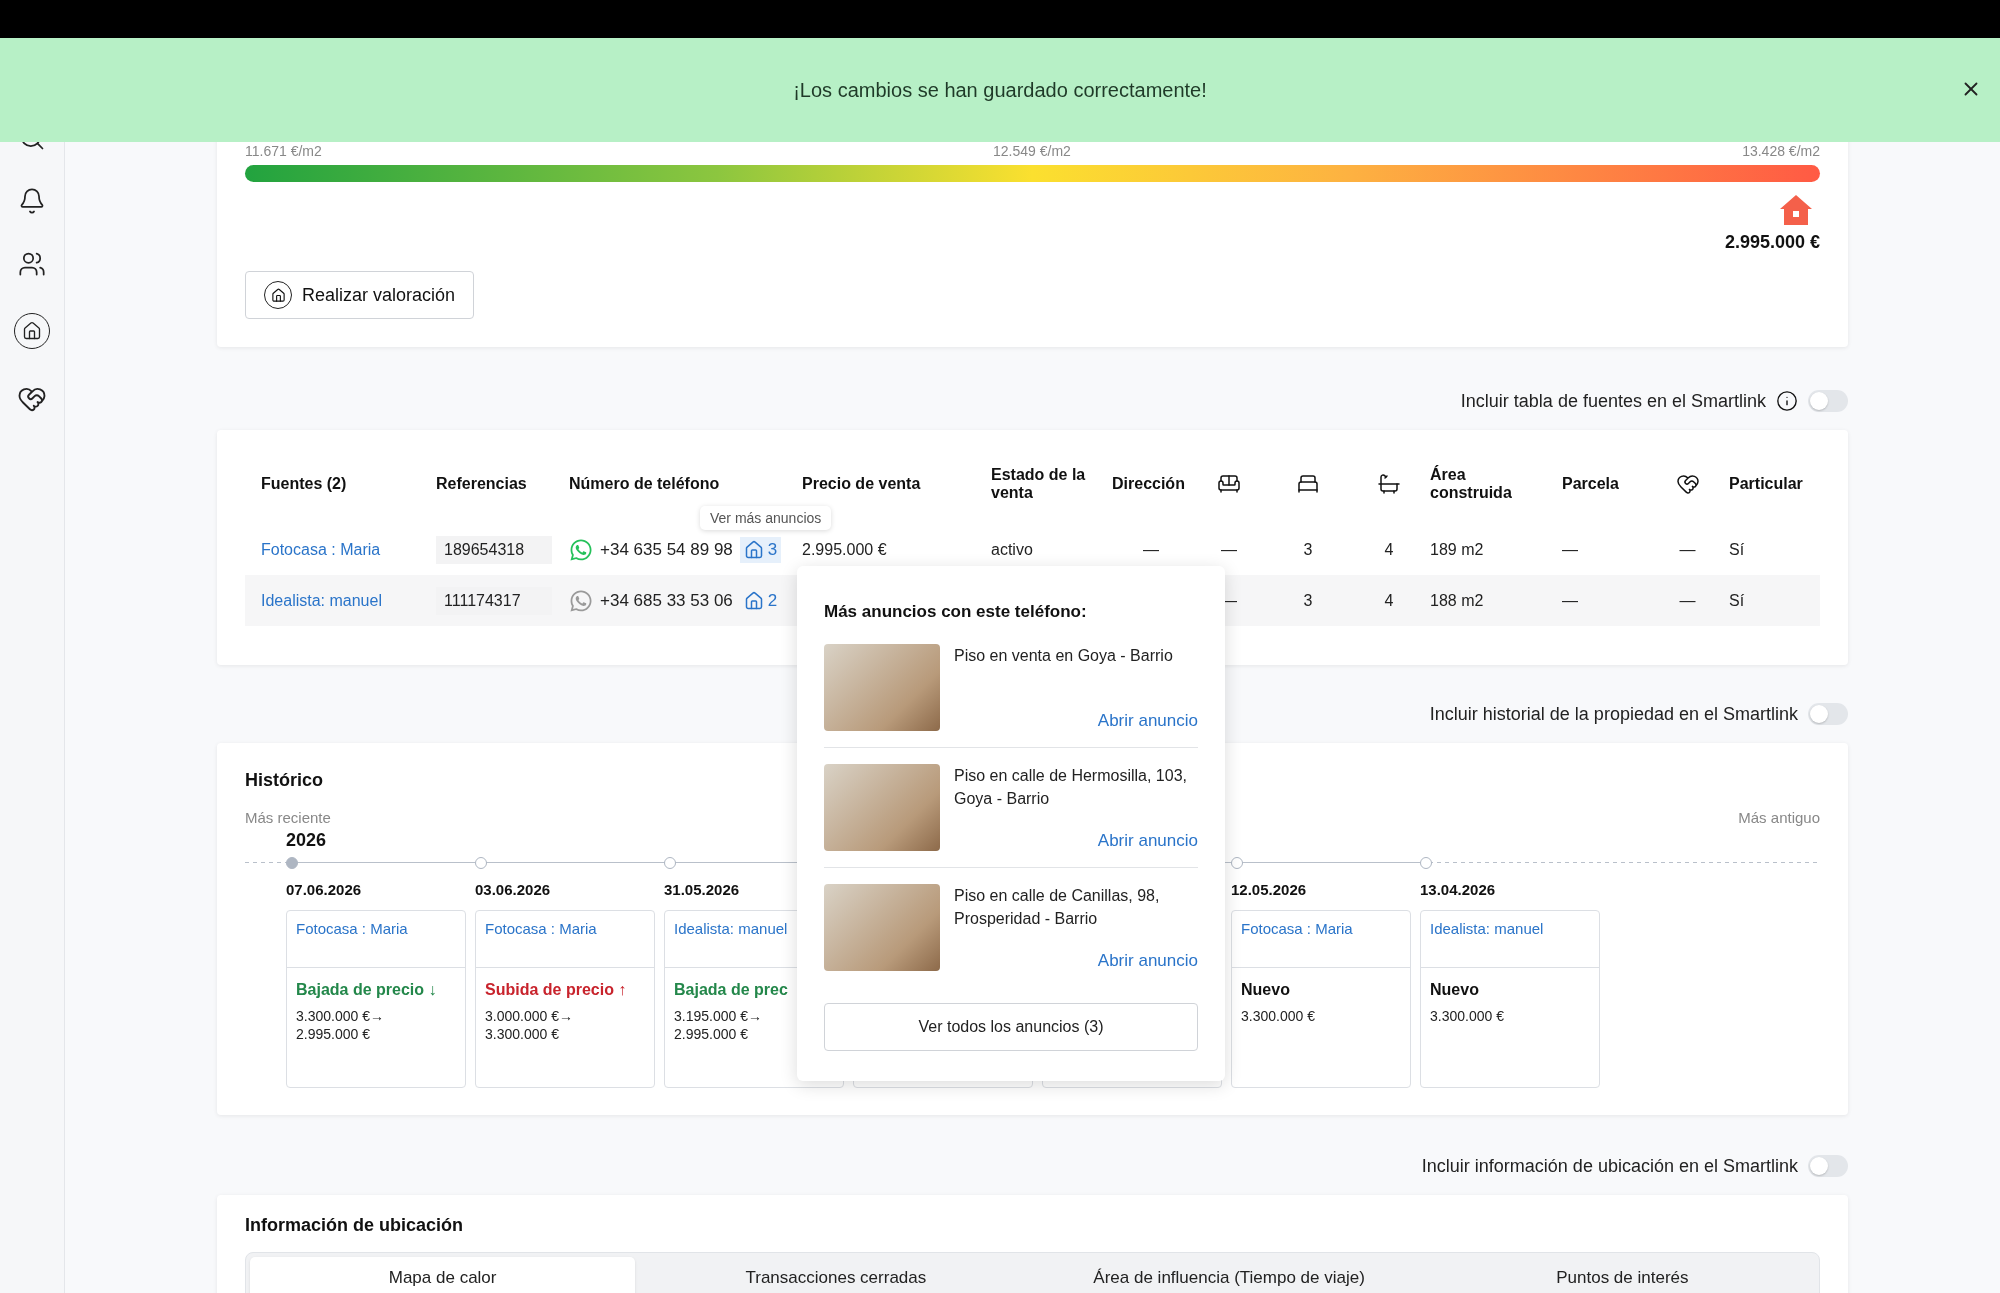 This screenshot has height=1293, width=2000. Describe the element at coordinates (731, 990) in the screenshot. I see `change-label: Bajada de prec` at that location.